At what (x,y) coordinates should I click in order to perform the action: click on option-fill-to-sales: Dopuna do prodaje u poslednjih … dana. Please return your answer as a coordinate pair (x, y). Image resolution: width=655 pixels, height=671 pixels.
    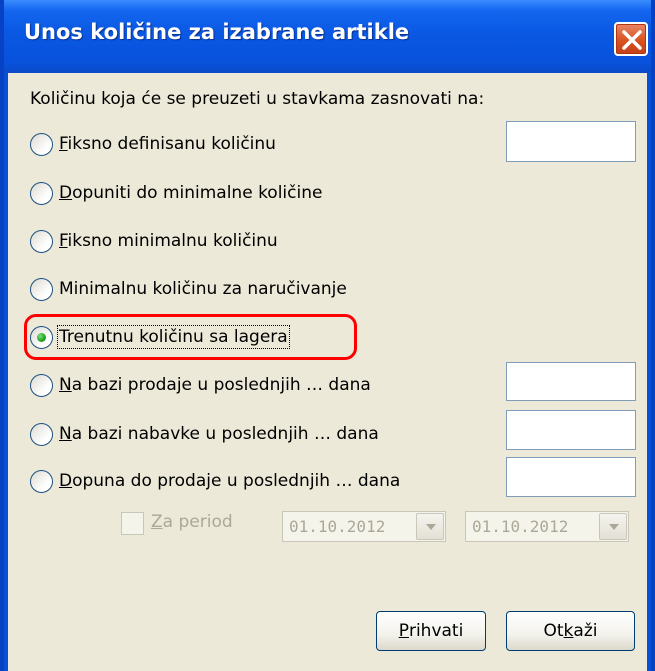
    Looking at the image, I should click on (215, 481).